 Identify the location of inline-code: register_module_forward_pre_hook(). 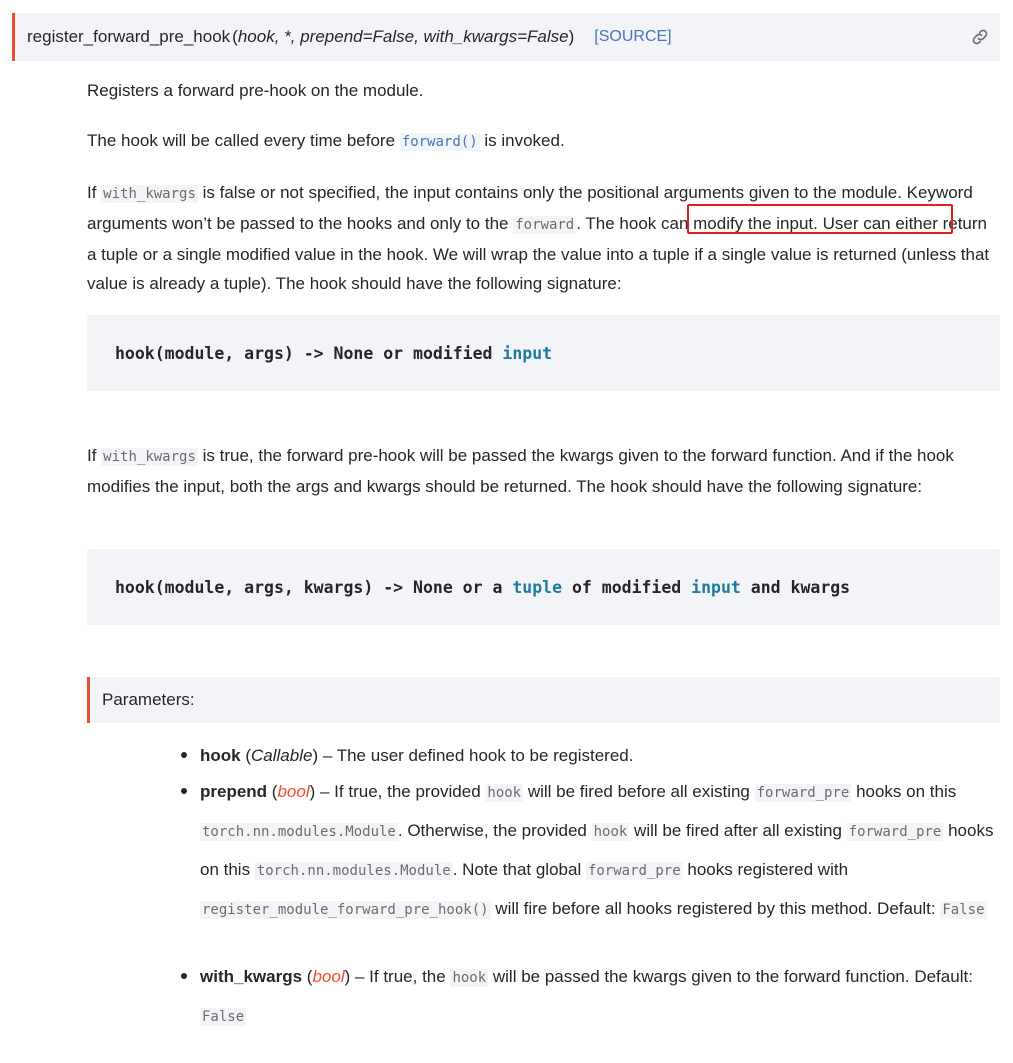
(345, 910).